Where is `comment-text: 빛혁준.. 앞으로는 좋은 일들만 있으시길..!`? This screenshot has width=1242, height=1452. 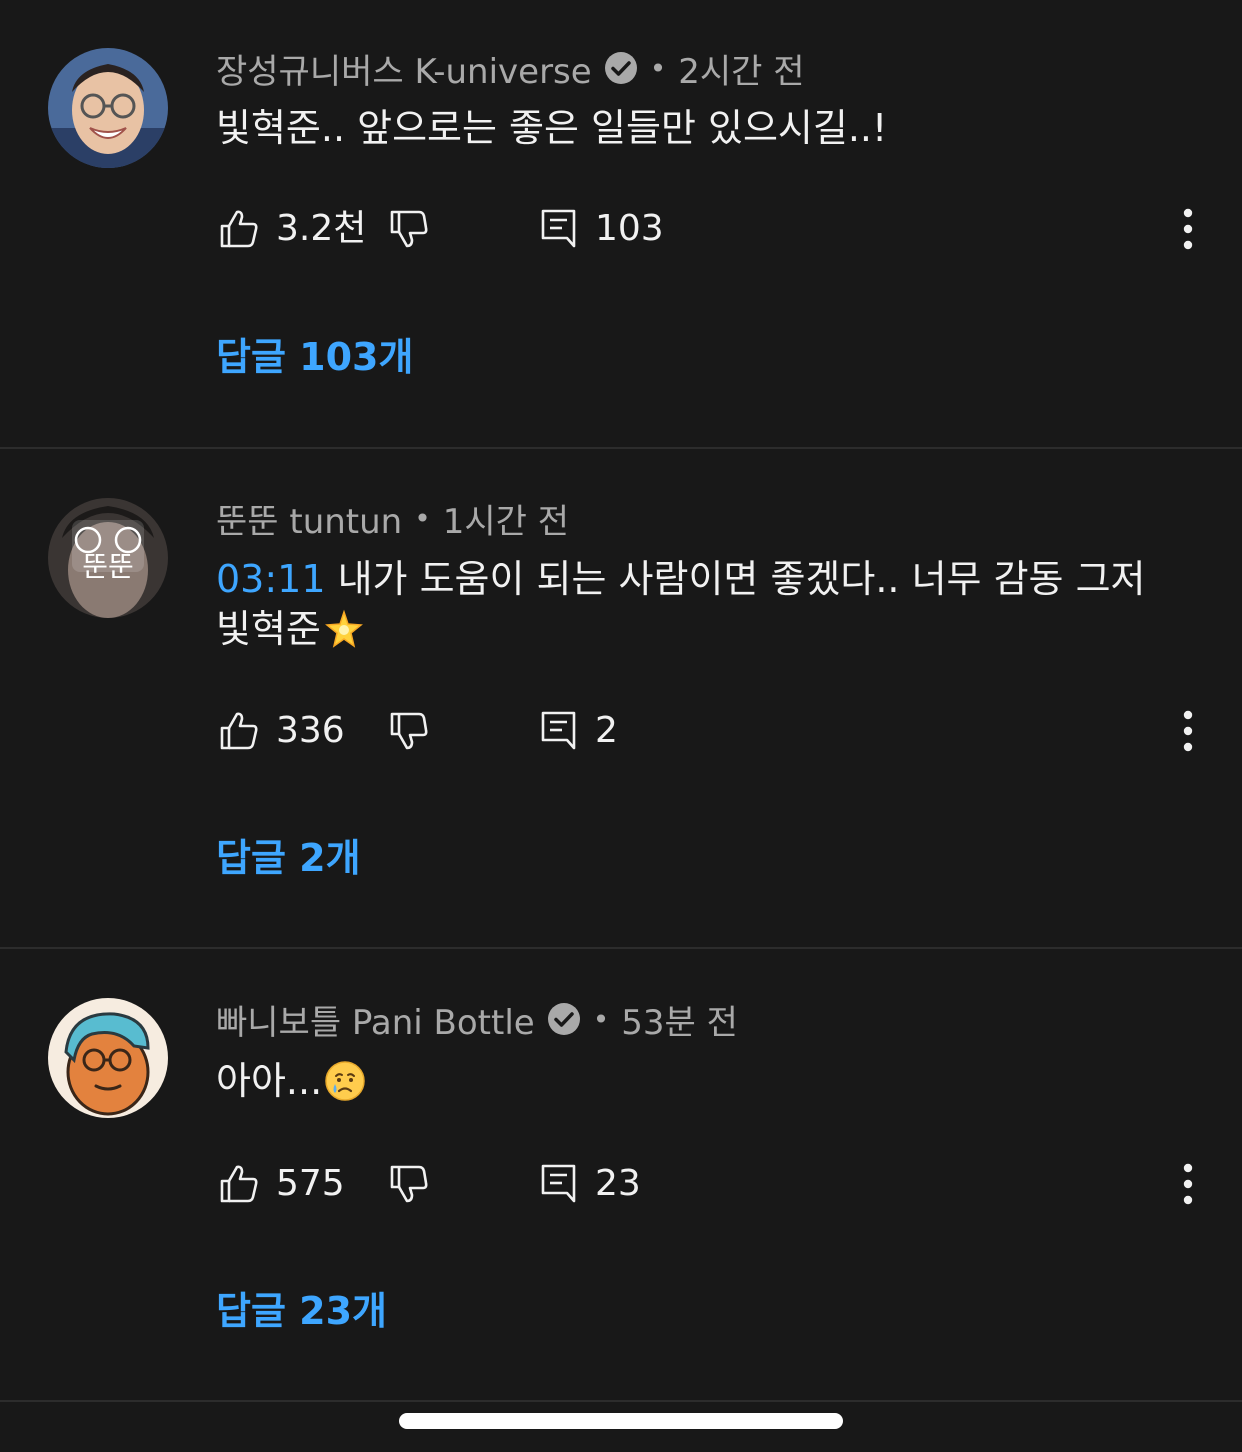
comment-text: 빛혁준.. 앞으로는 좋은 일들만 있으시길..! is located at coordinates (552, 128).